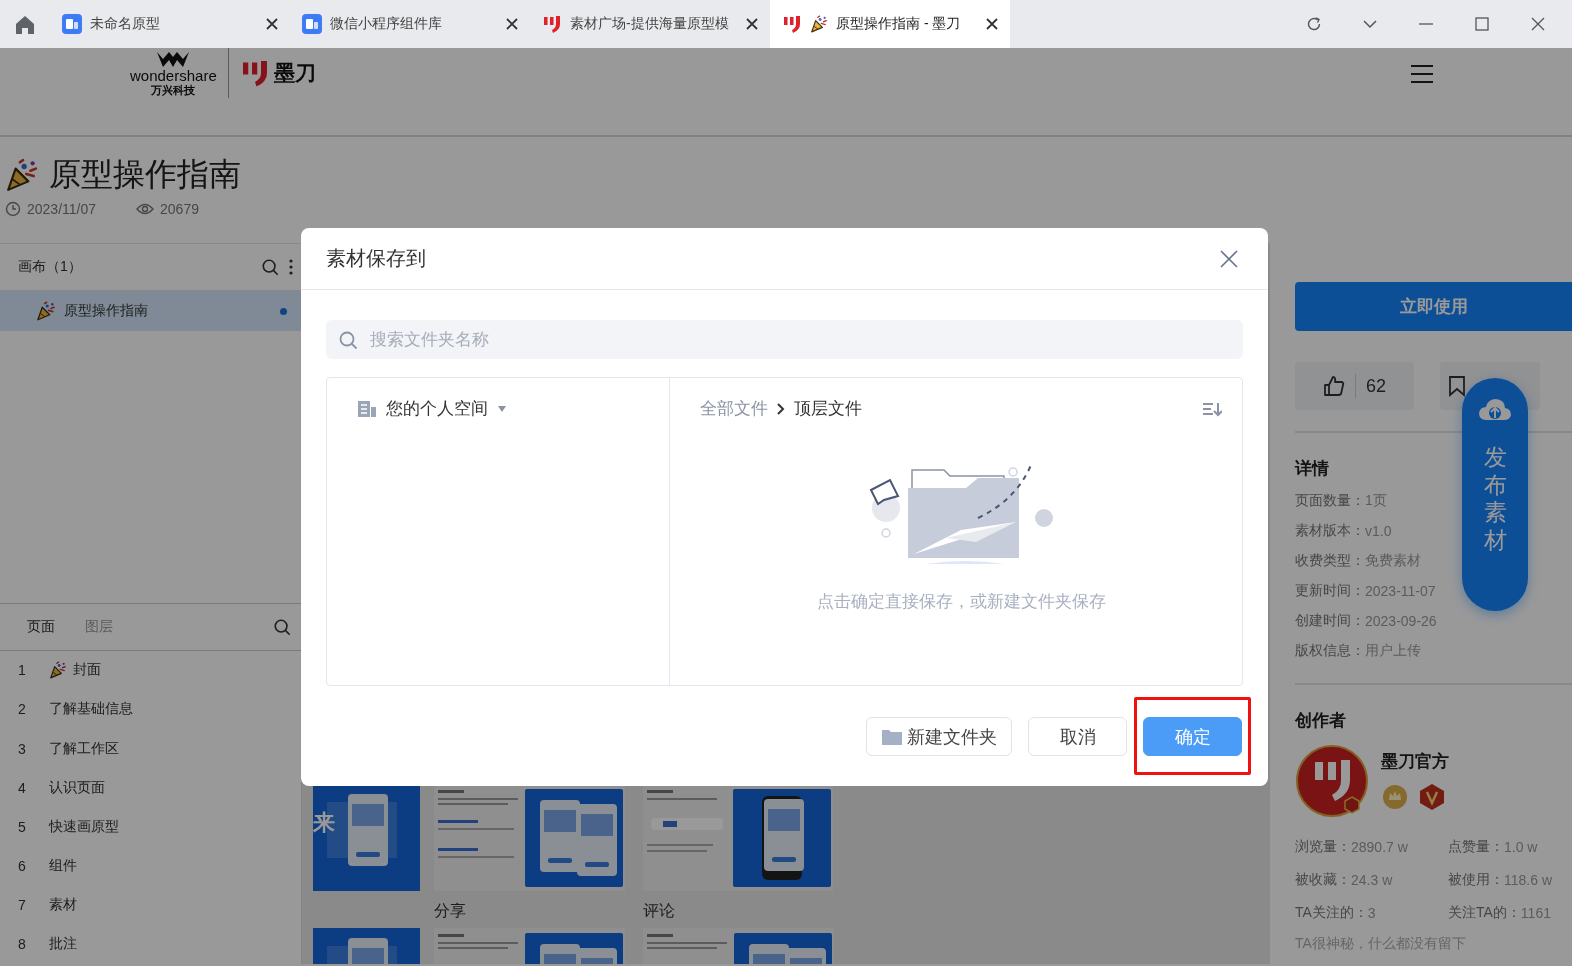  I want to click on page-number: 1, so click(22, 670).